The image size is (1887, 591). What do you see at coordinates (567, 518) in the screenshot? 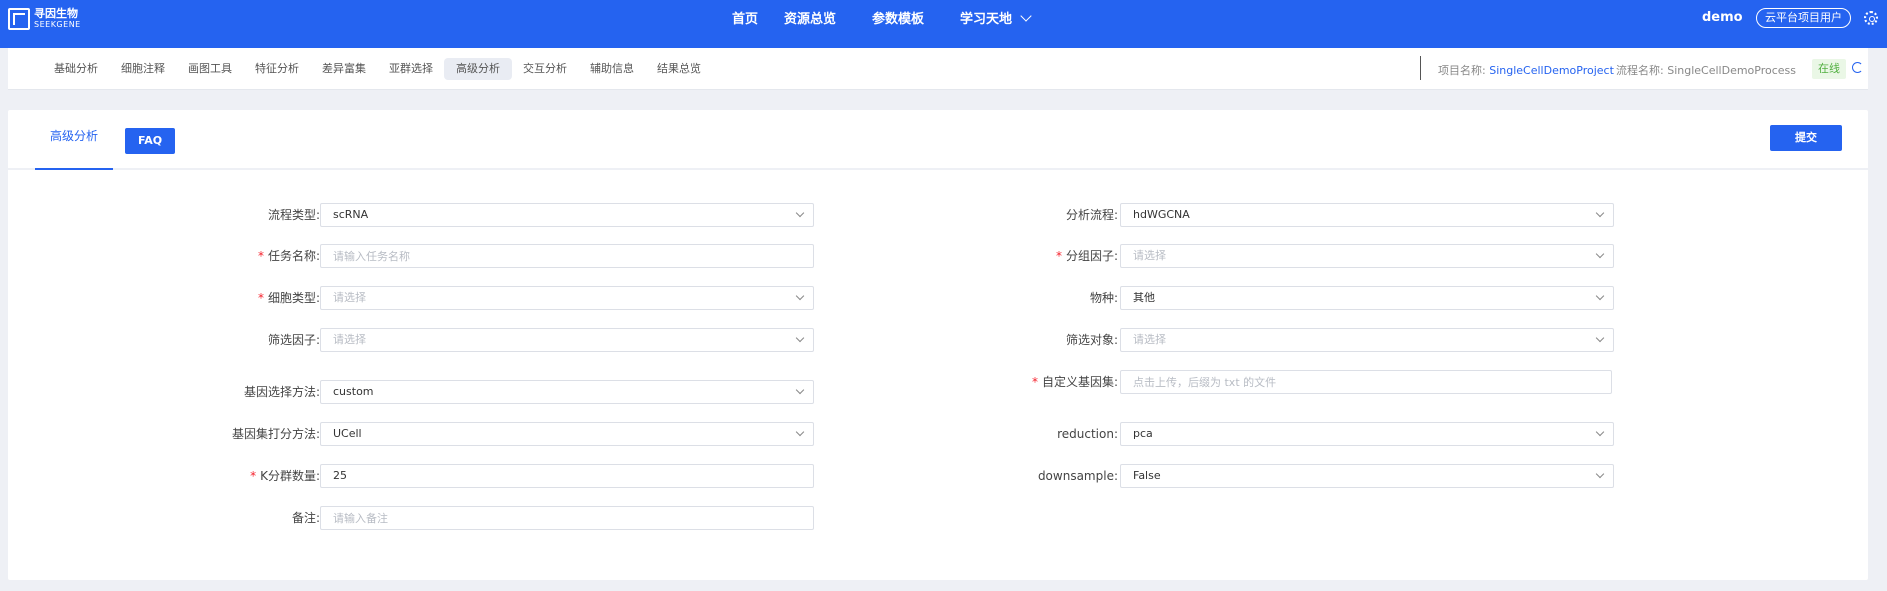
I see `remark-input` at bounding box center [567, 518].